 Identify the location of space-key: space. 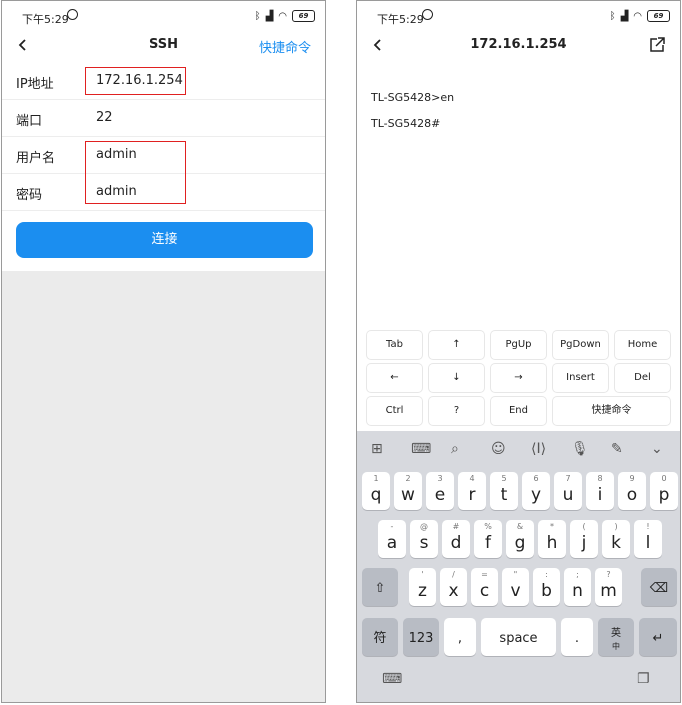
(518, 637).